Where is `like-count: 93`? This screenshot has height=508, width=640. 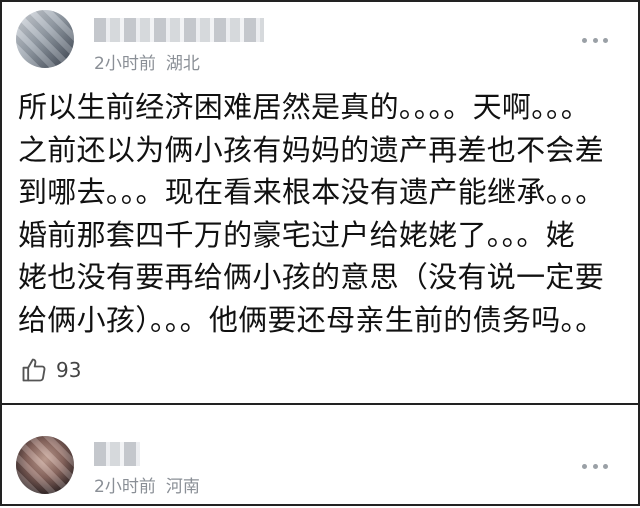 like-count: 93 is located at coordinates (69, 370).